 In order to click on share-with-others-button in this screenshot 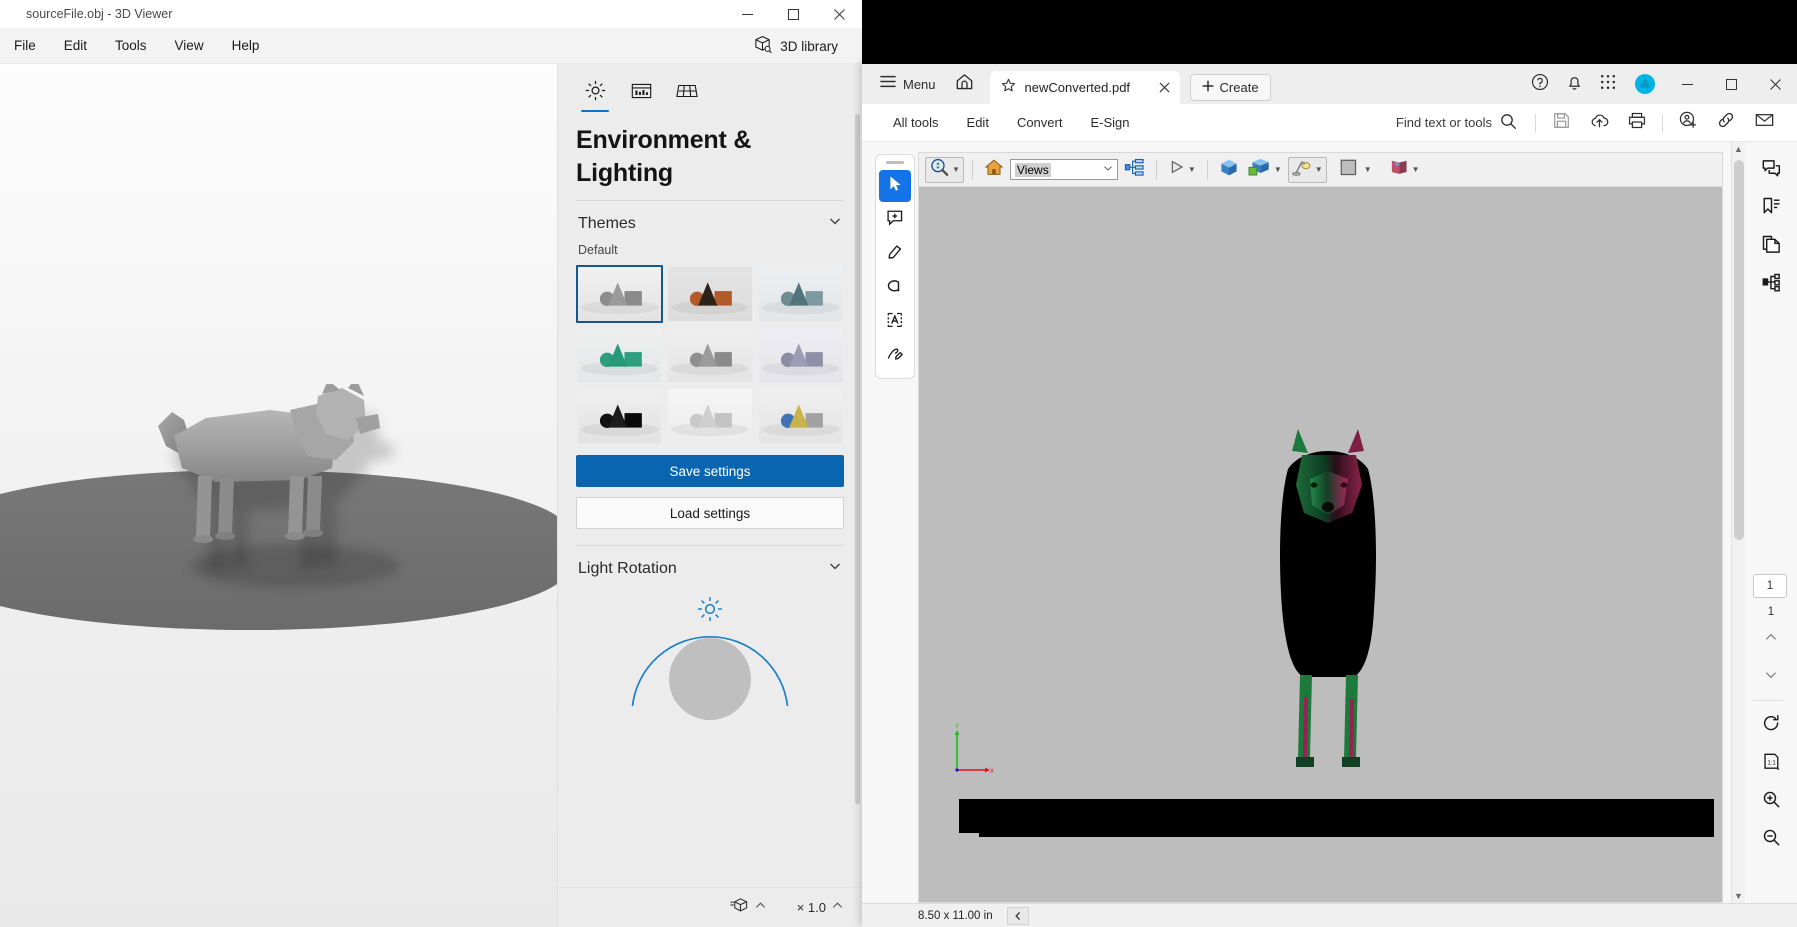, I will do `click(1688, 123)`.